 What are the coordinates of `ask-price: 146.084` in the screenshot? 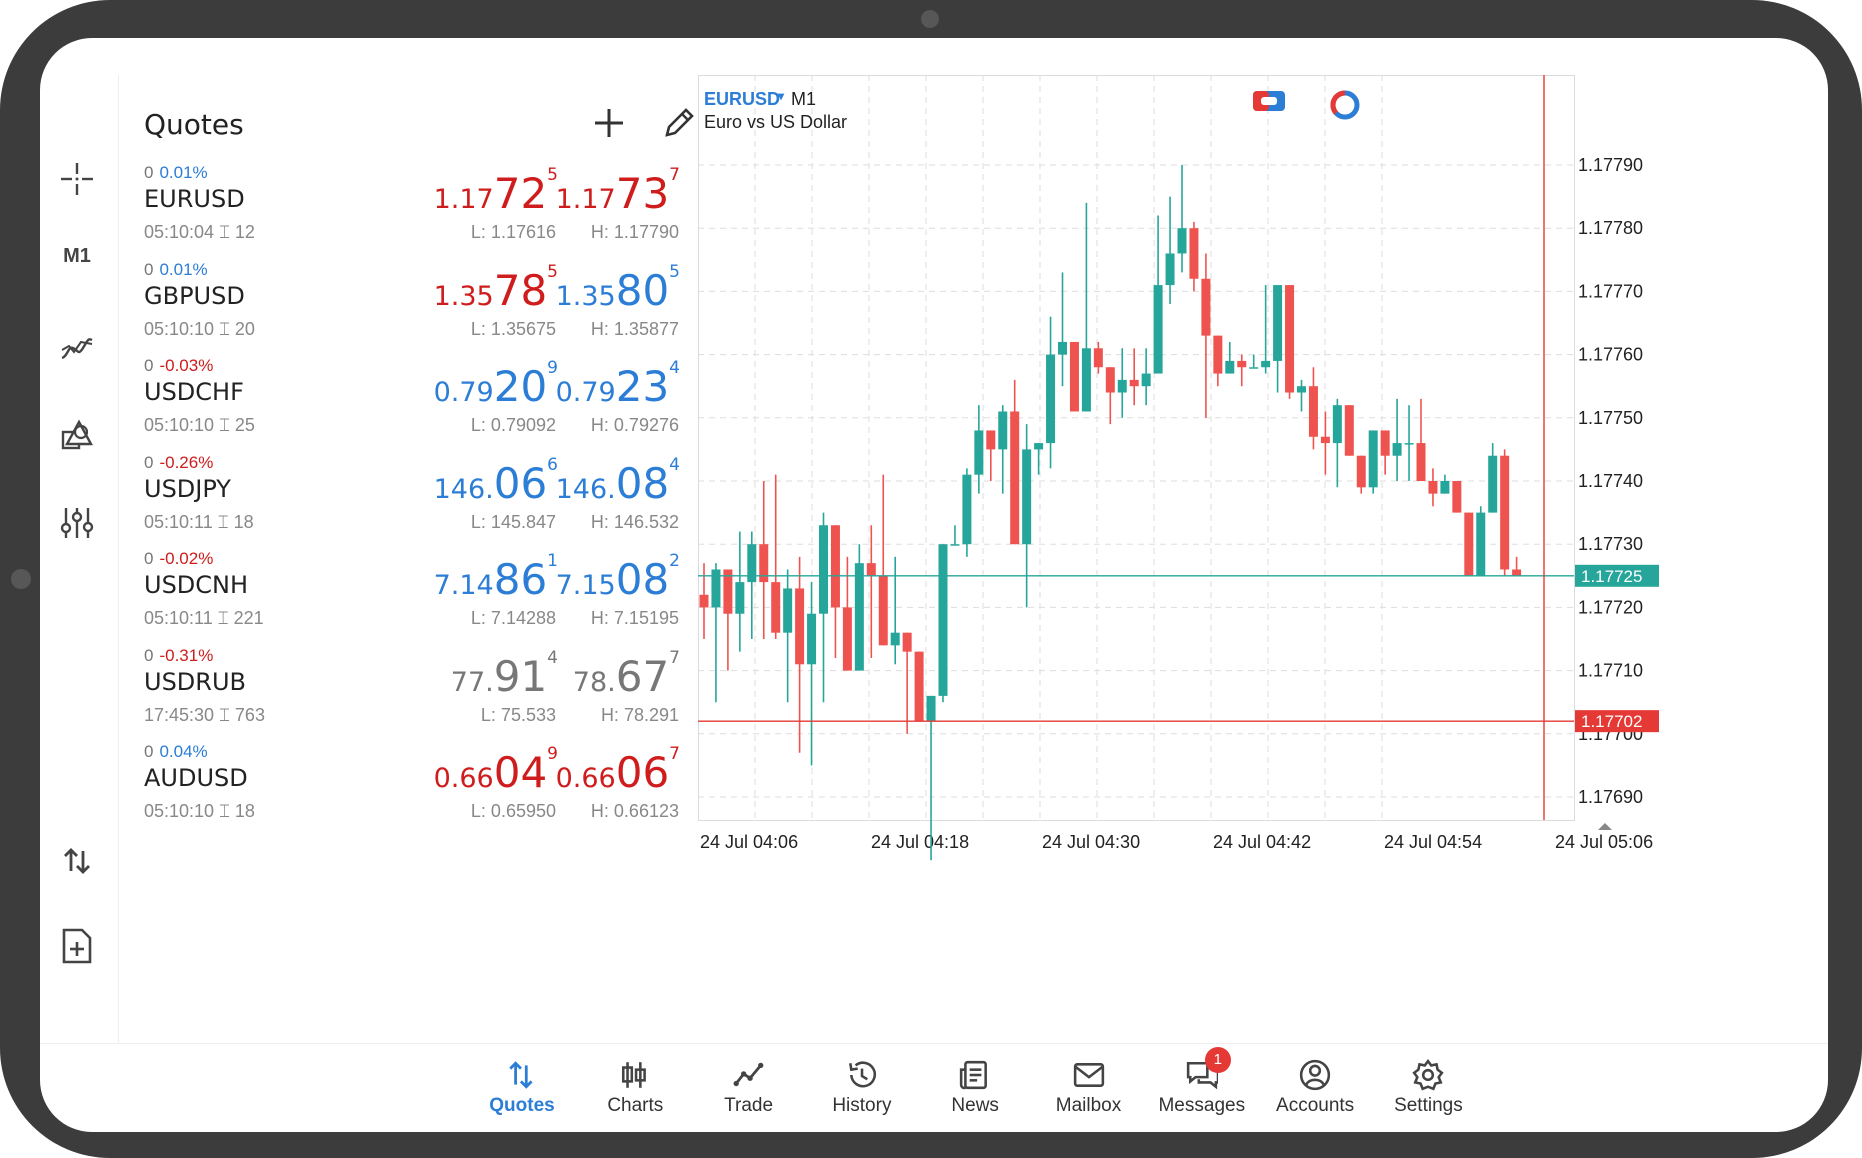 It's located at (618, 481).